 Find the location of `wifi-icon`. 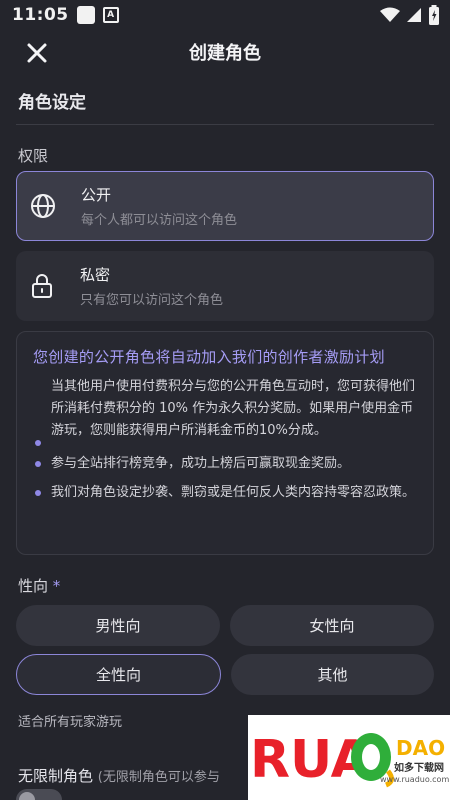

wifi-icon is located at coordinates (390, 14).